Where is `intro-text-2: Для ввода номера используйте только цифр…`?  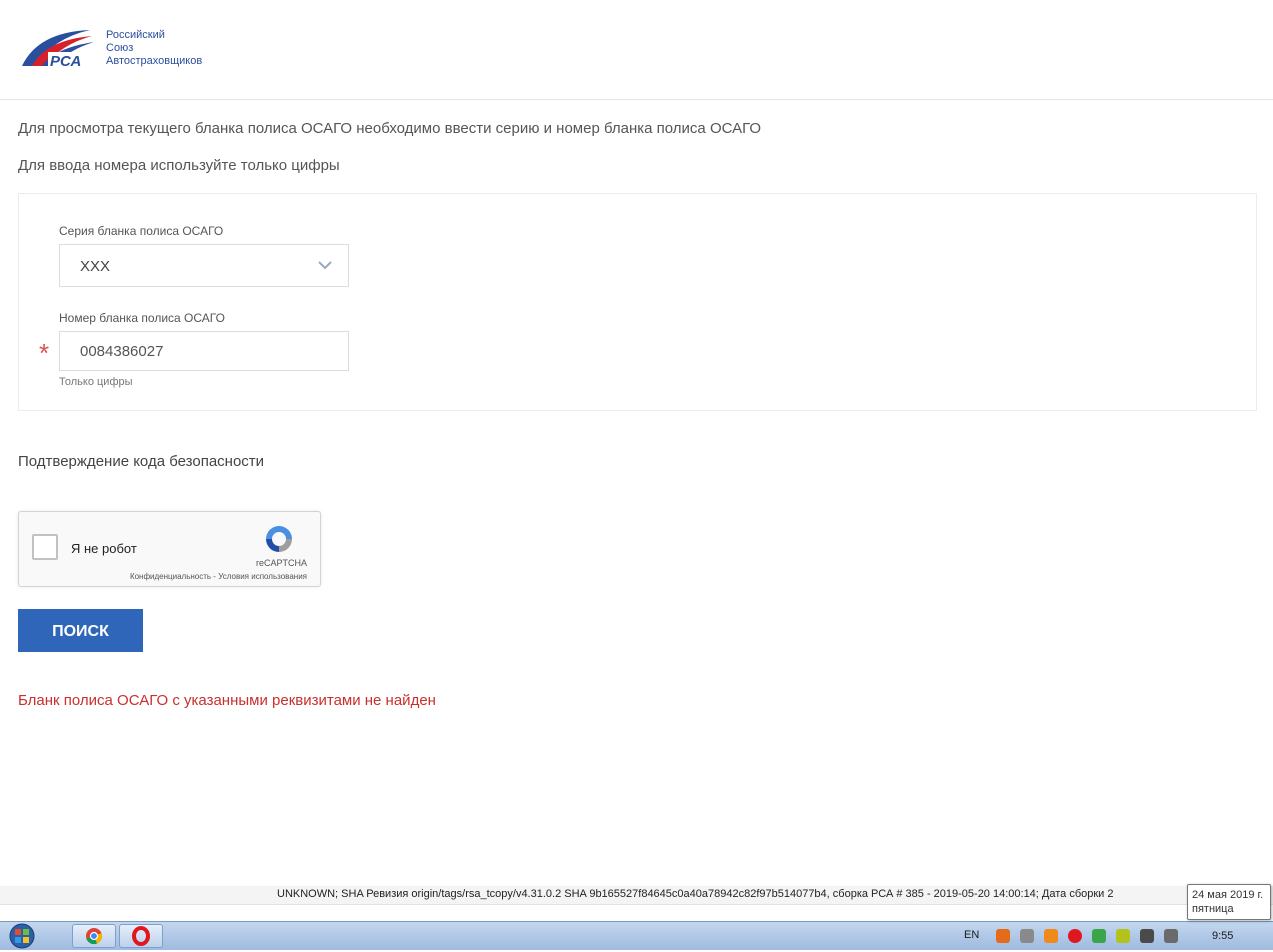 intro-text-2: Для ввода номера используйте только цифр… is located at coordinates (179, 165).